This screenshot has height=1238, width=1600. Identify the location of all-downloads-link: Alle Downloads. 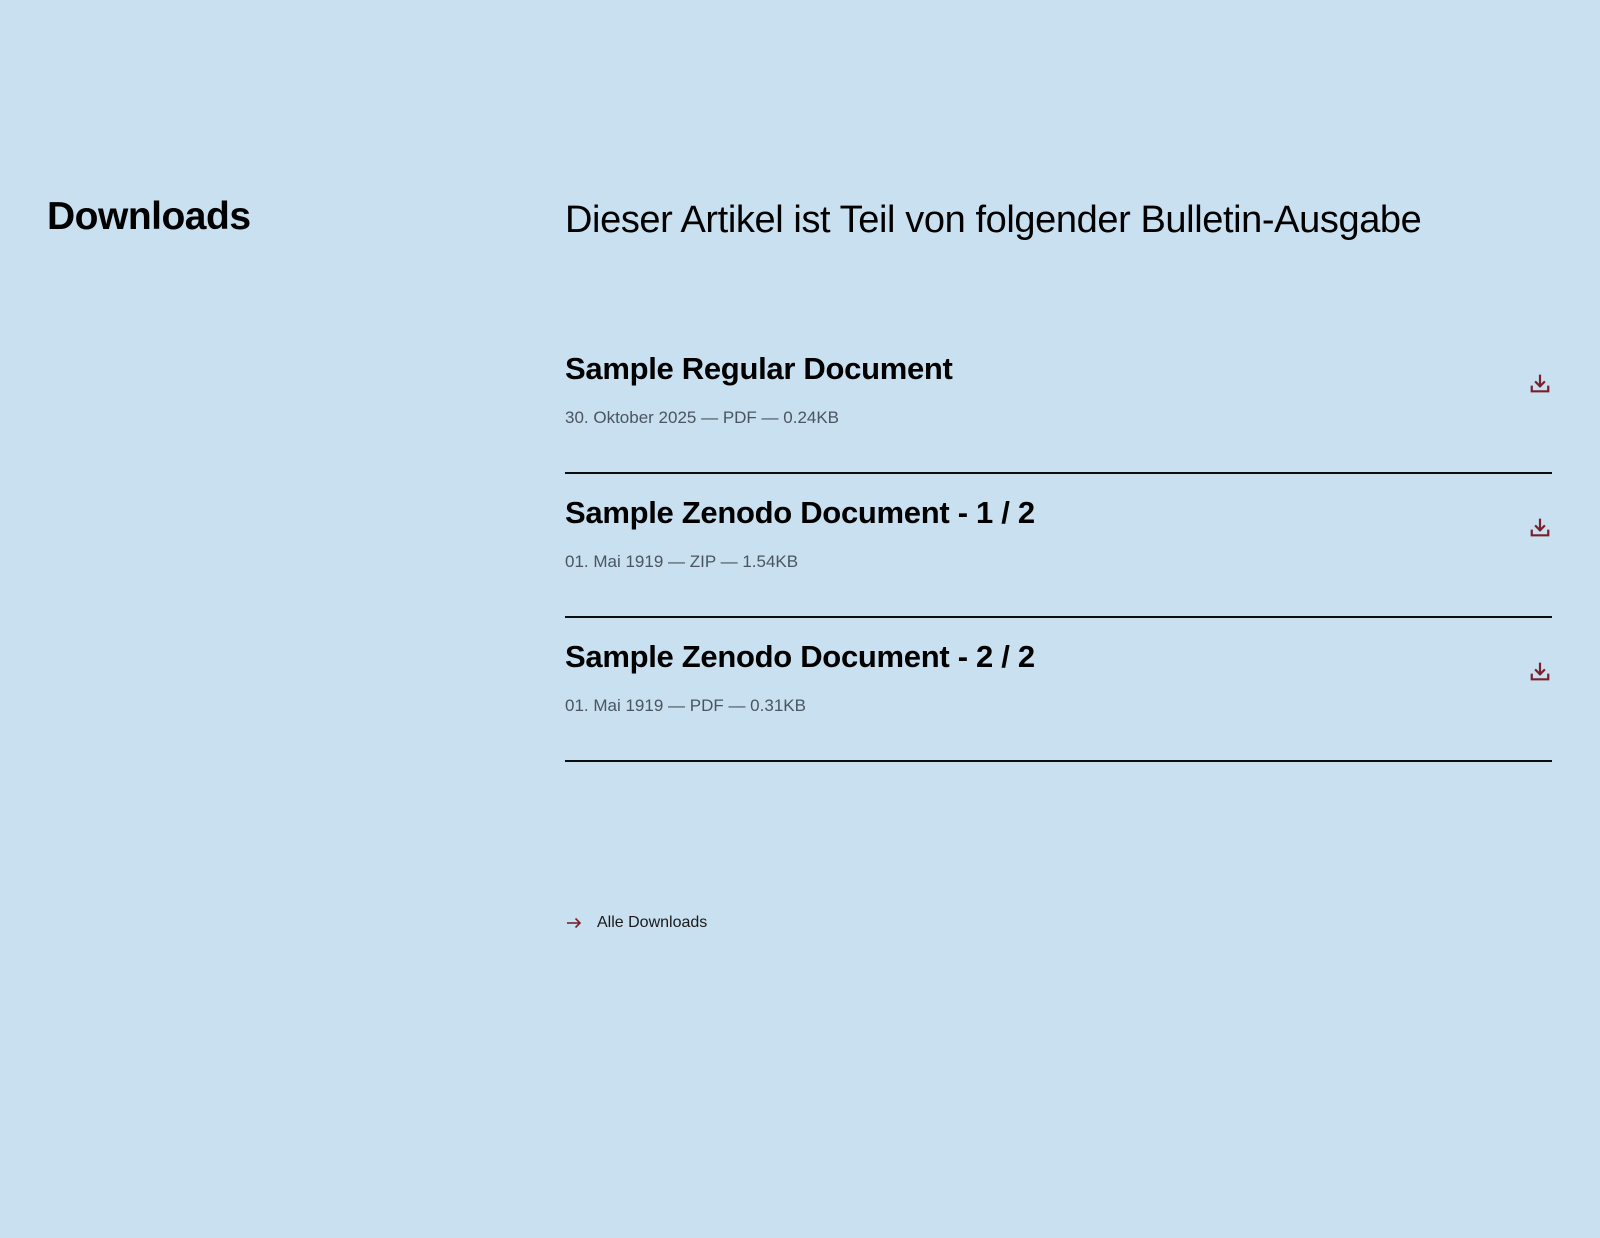
(636, 923).